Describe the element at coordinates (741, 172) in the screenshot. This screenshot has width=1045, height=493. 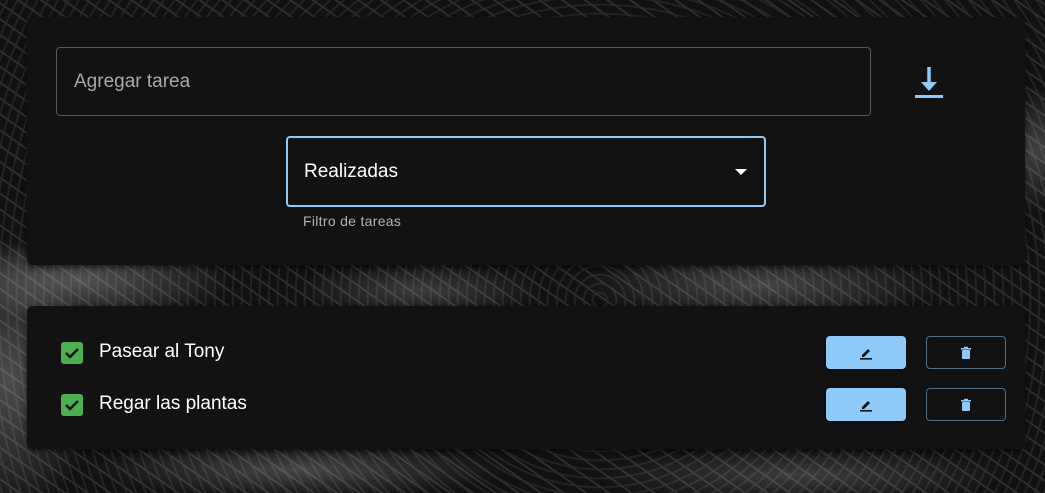
I see `caret-down-icon` at that location.